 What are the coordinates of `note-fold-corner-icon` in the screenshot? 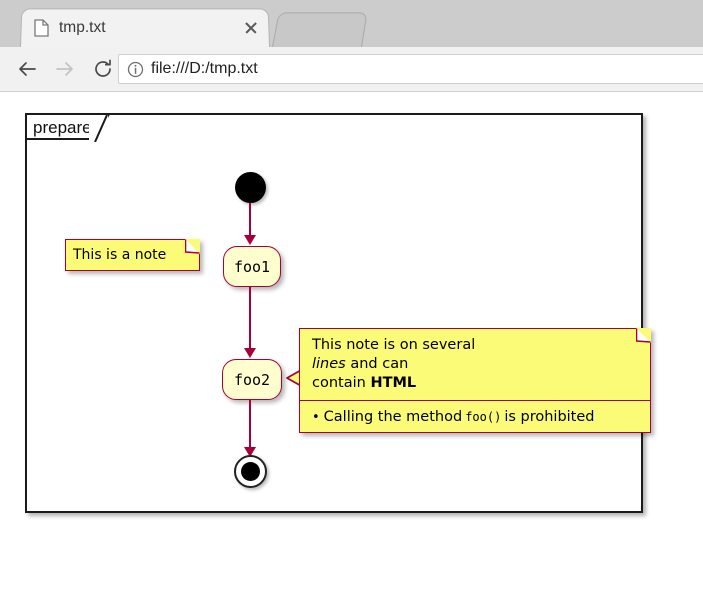 It's located at (192, 246).